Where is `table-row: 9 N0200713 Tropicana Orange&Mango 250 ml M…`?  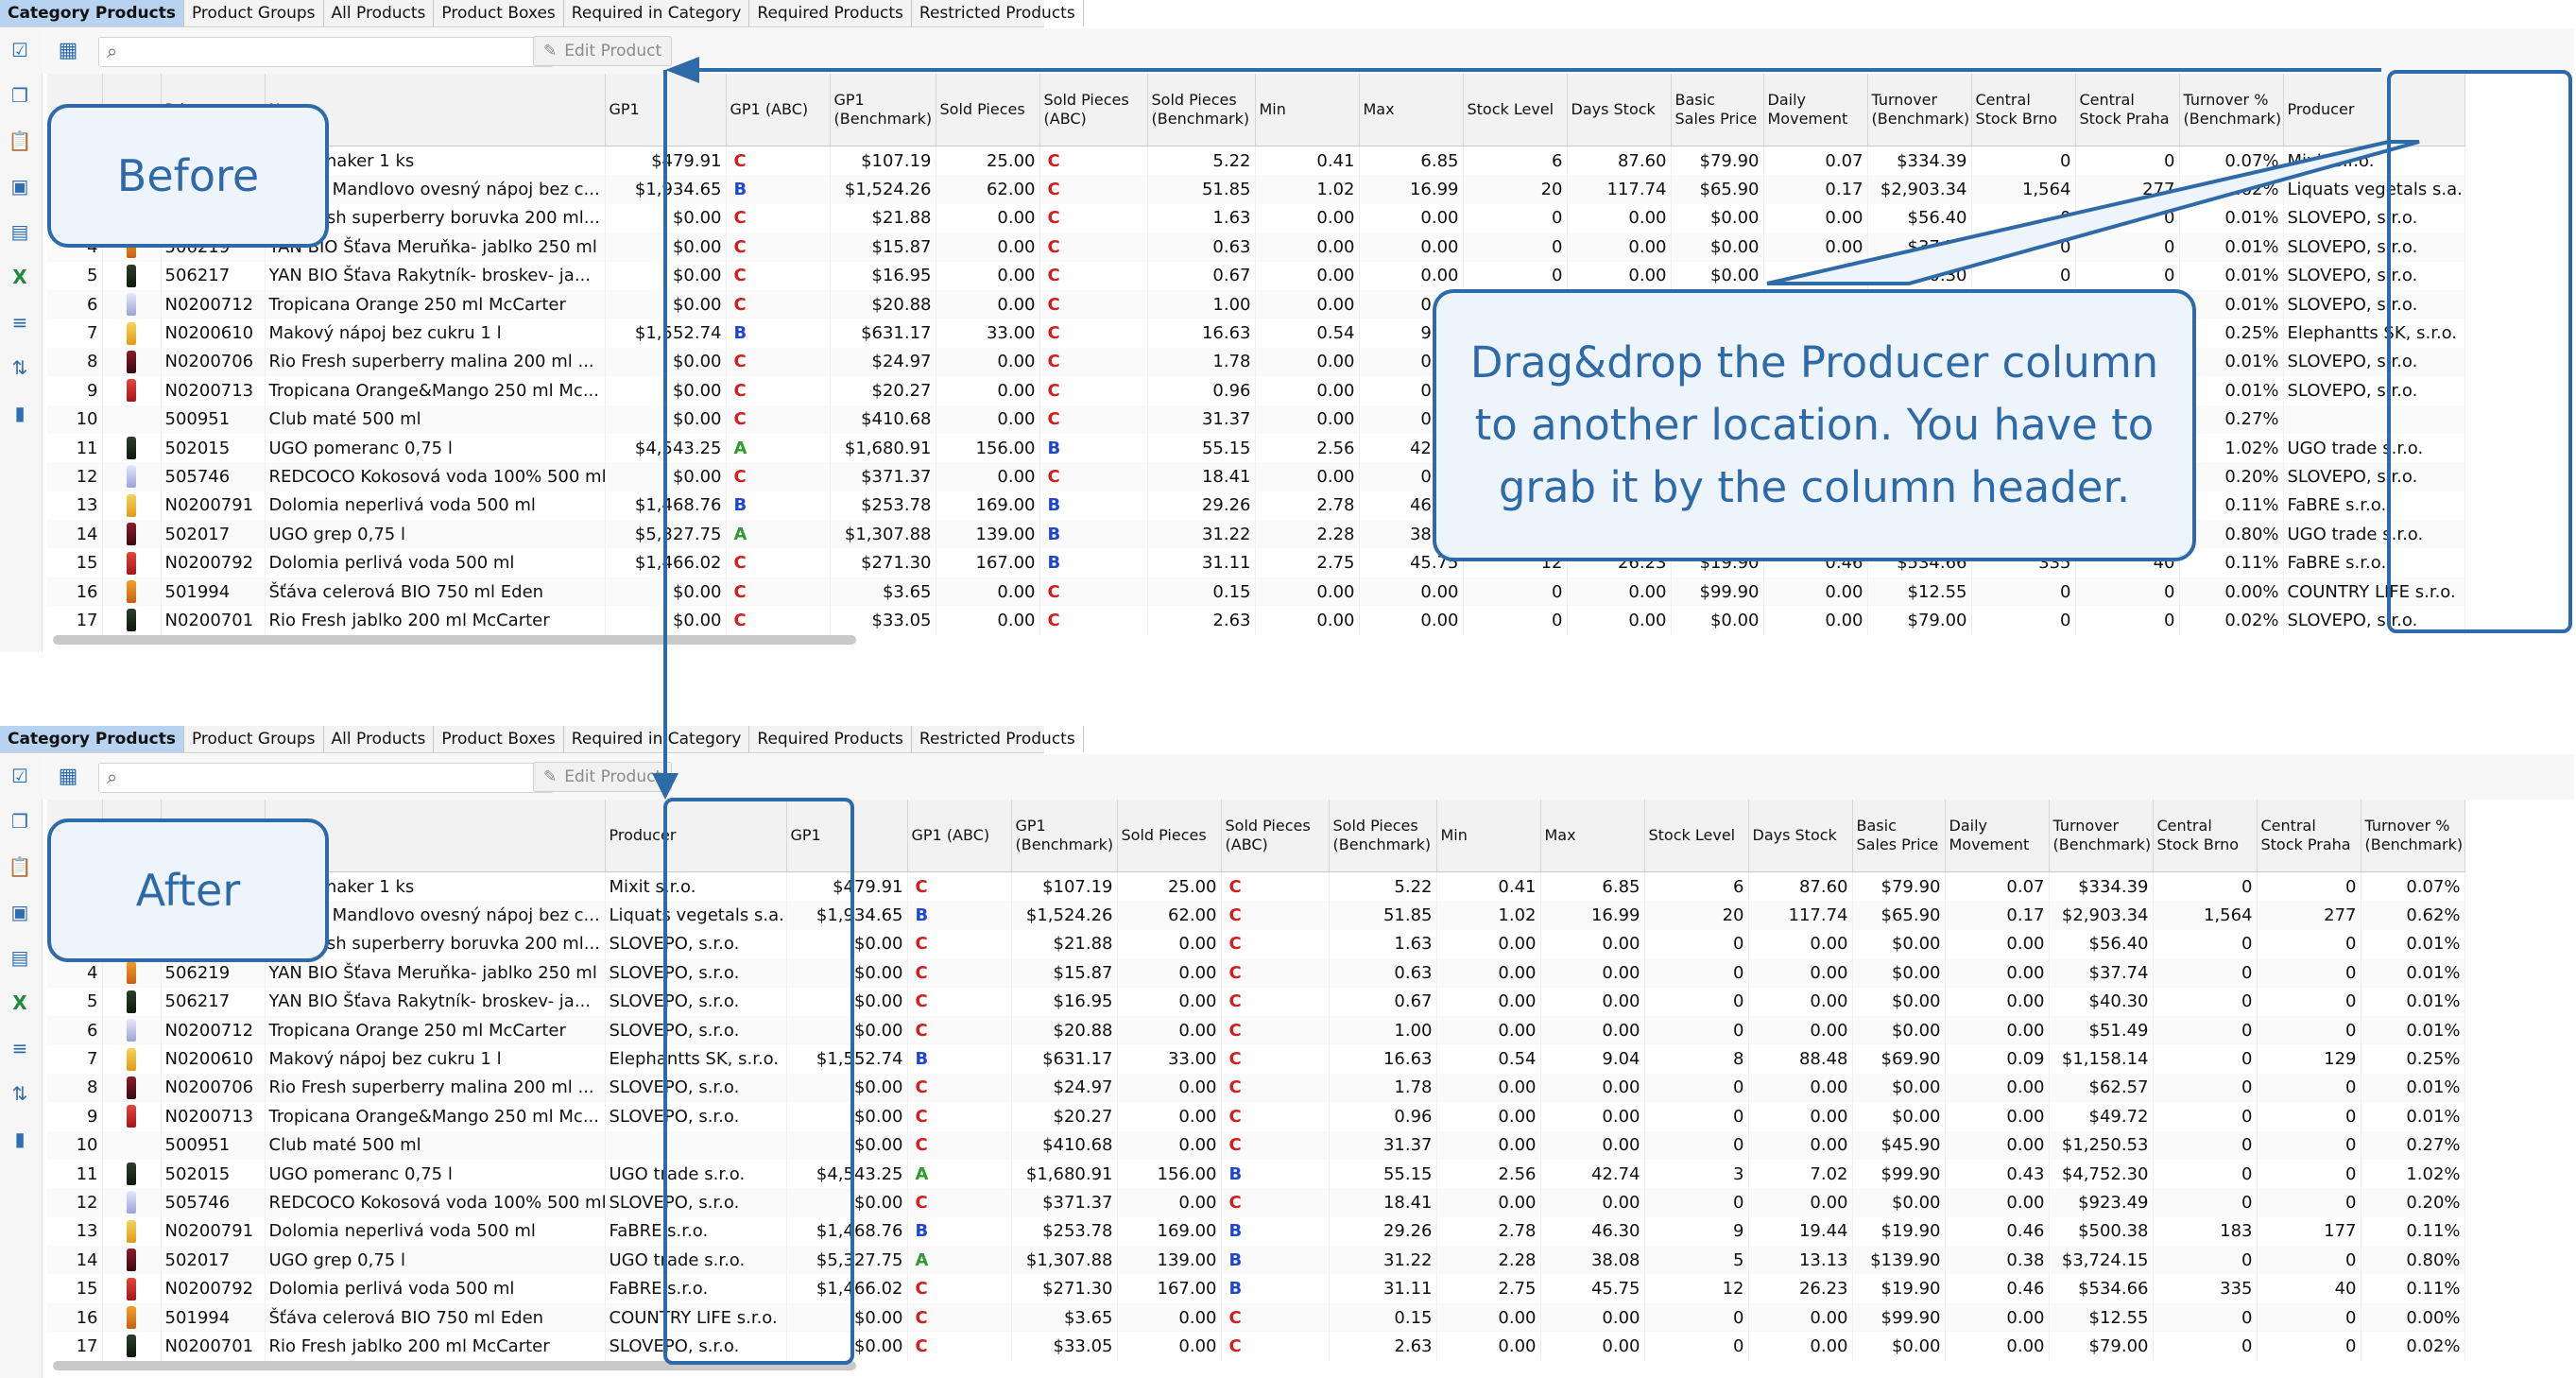 table-row: 9 N0200713 Tropicana Orange&Mango 250 ml M… is located at coordinates (1256, 1116).